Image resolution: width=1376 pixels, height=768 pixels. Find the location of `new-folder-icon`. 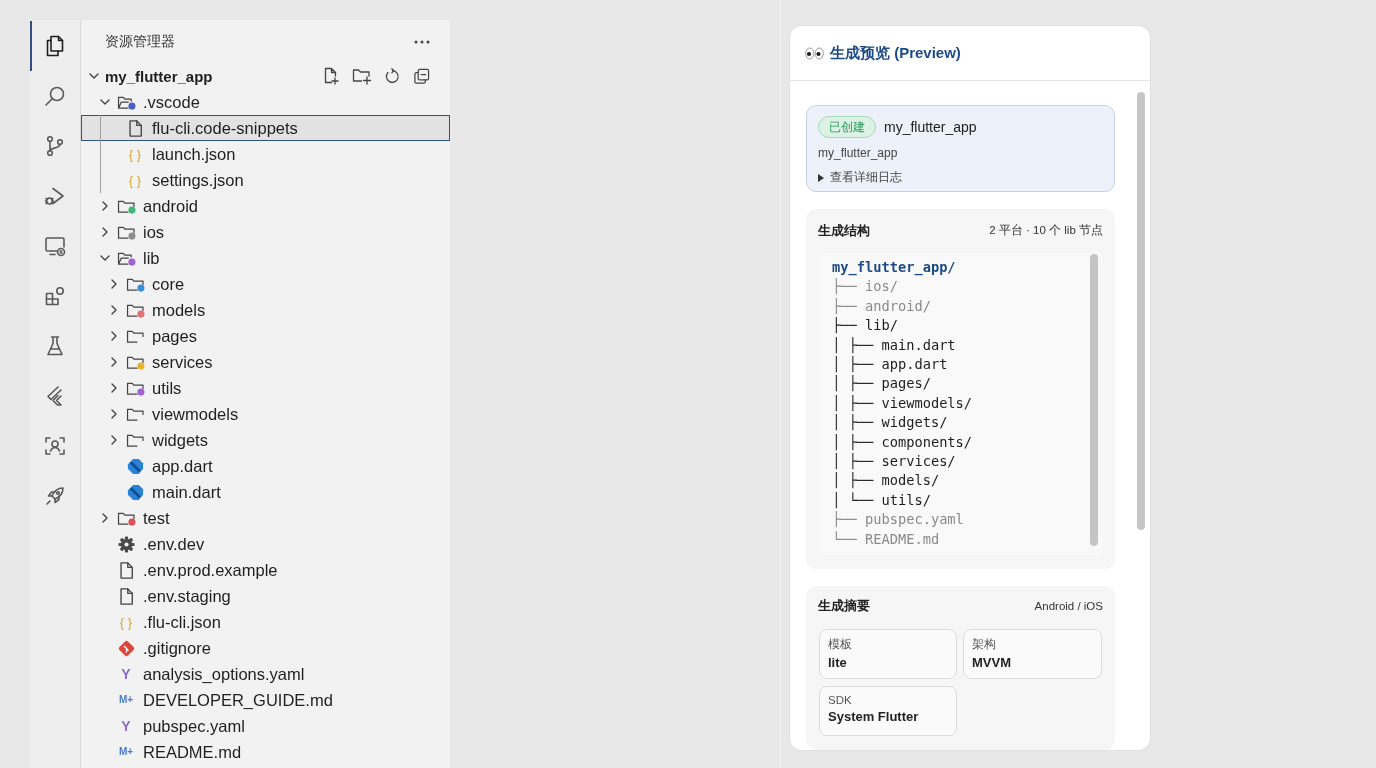

new-folder-icon is located at coordinates (362, 76).